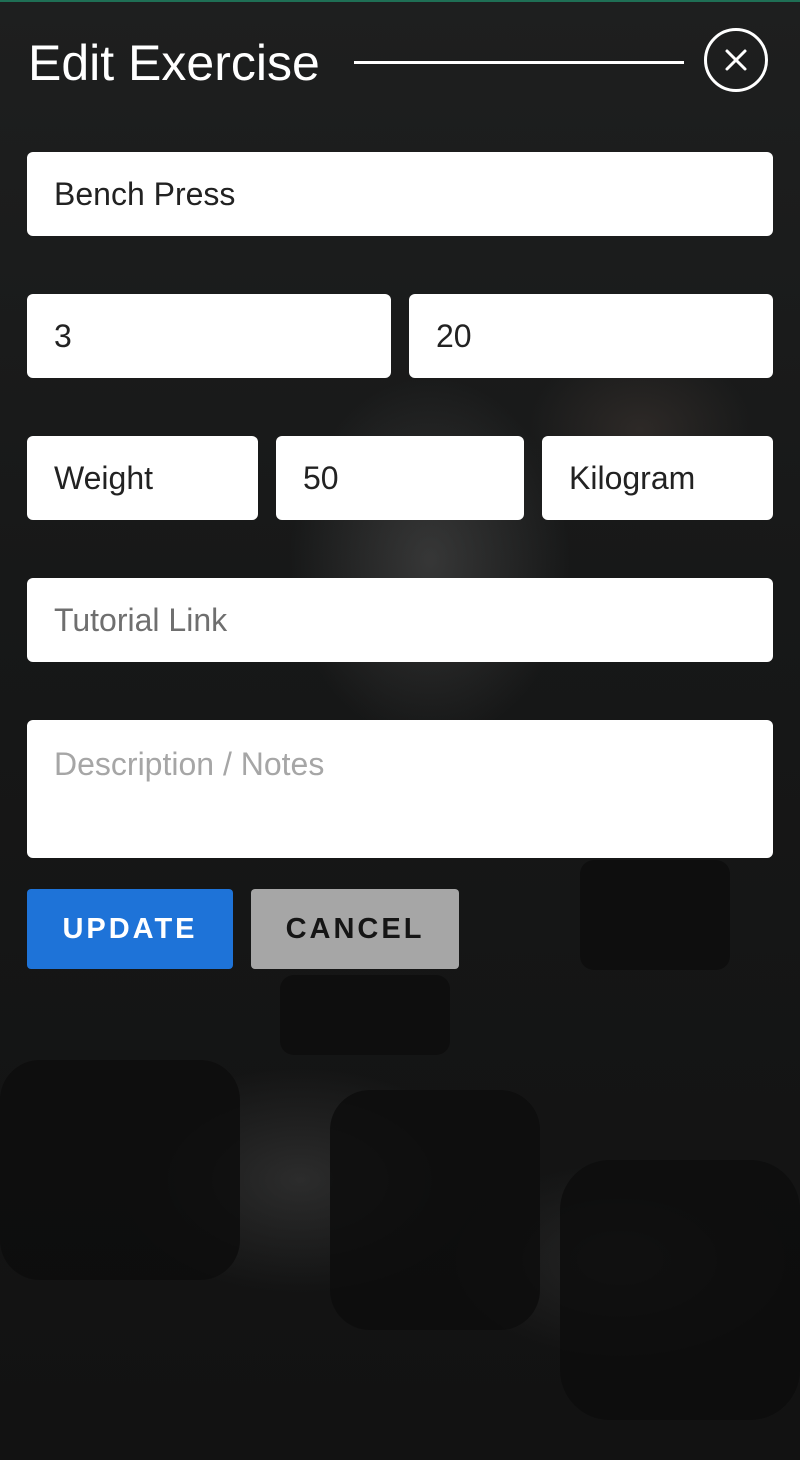  I want to click on sets-input: 3, so click(209, 336).